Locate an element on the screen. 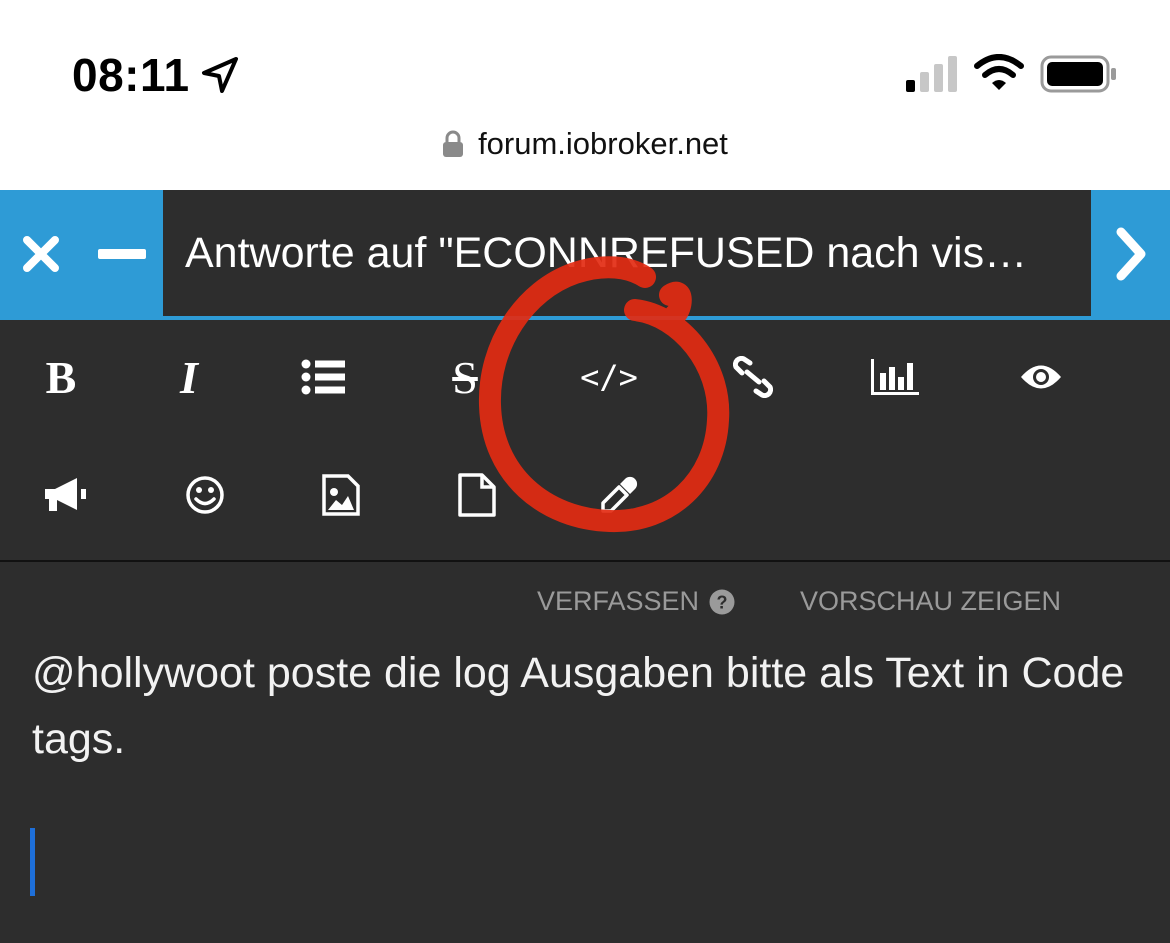 Image resolution: width=1170 pixels, height=943 pixels. emoji-button is located at coordinates (205, 495).